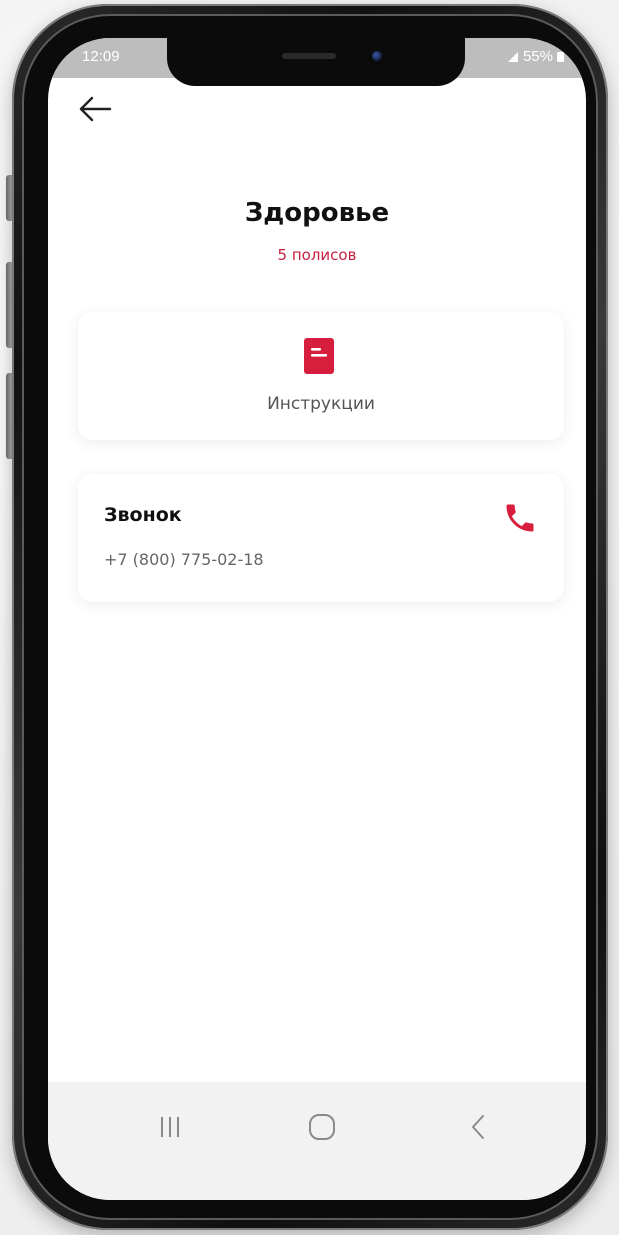 This screenshot has width=619, height=1235. I want to click on recents-button, so click(170, 1127).